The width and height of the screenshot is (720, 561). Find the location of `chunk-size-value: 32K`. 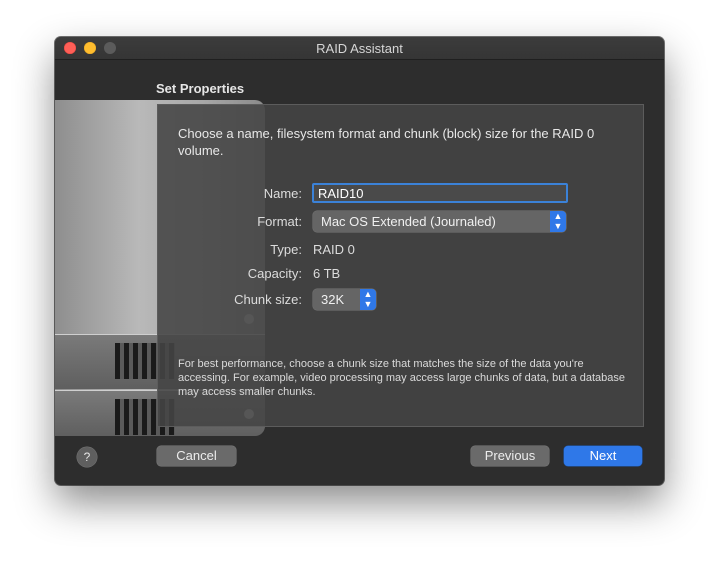

chunk-size-value: 32K is located at coordinates (333, 299).